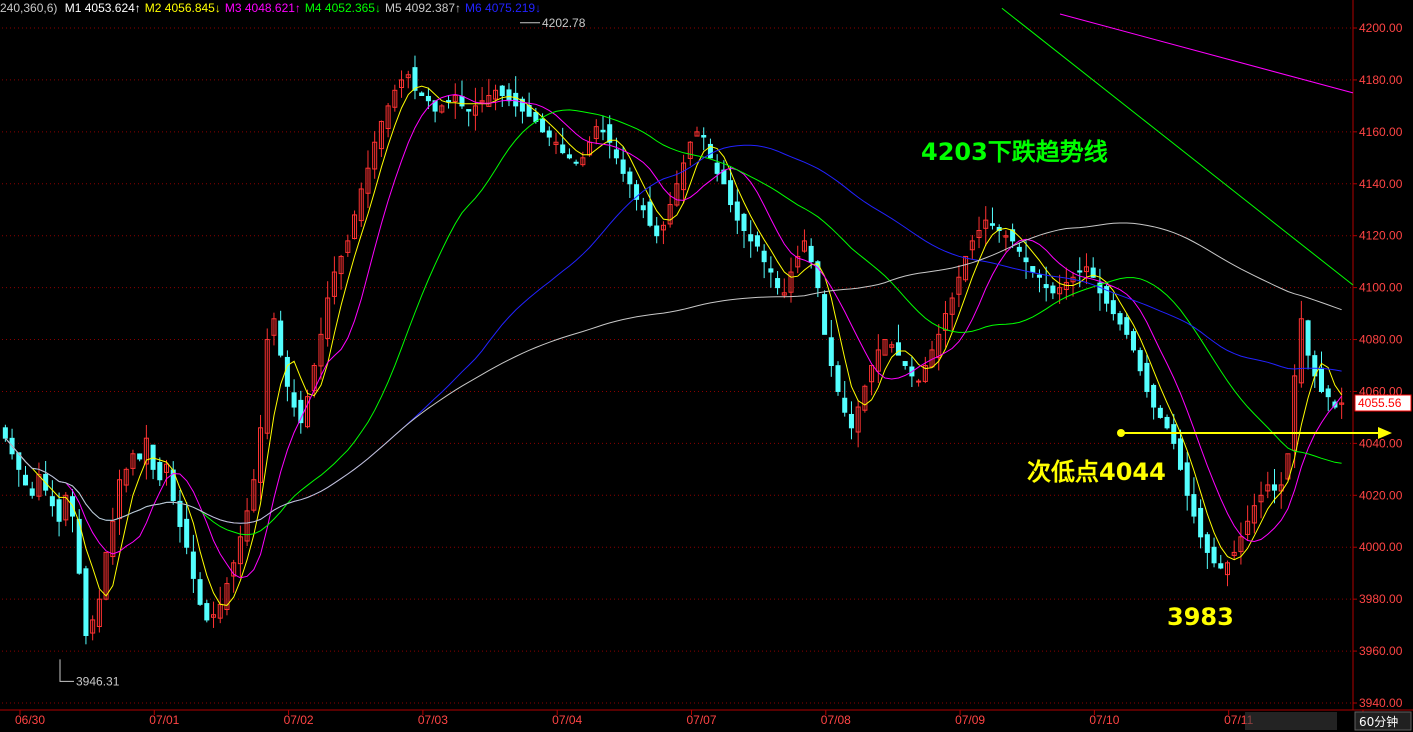 This screenshot has height=732, width=1413. Describe the element at coordinates (29, 8) in the screenshot. I see `ma-params: 240,360,6)` at that location.